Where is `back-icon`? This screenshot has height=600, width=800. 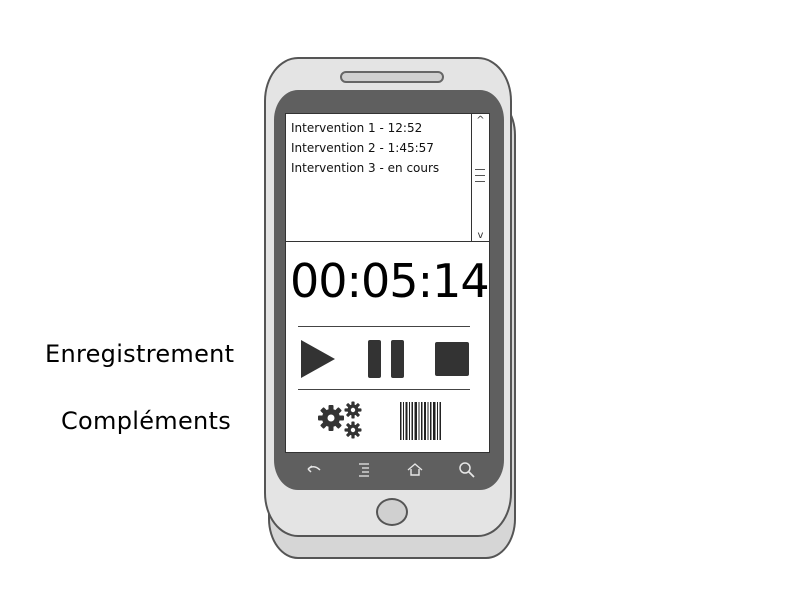 back-icon is located at coordinates (314, 470).